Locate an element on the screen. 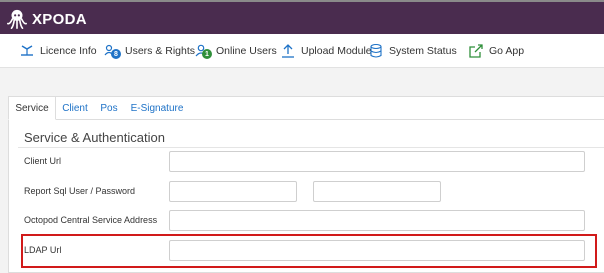  tab-e-signature: E-Signature is located at coordinates (157, 108).